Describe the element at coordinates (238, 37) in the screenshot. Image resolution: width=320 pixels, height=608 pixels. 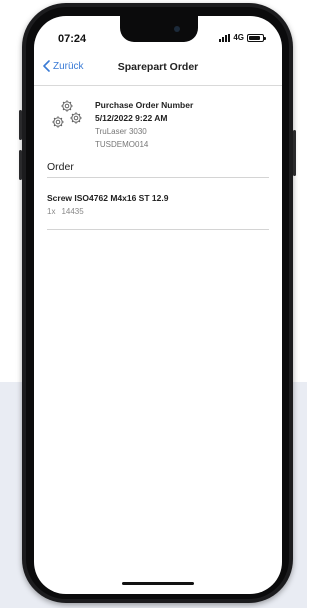
I see `network-label: 4G` at that location.